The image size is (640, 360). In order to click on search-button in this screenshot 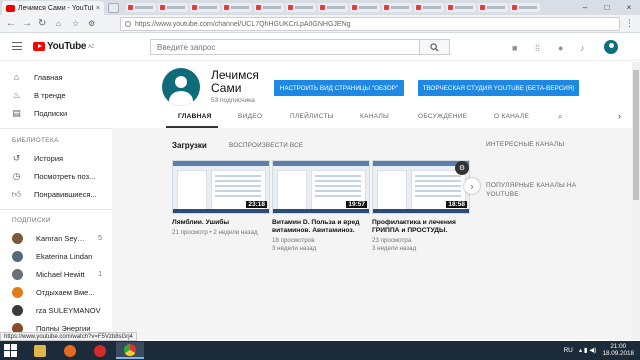, I will do `click(435, 47)`.